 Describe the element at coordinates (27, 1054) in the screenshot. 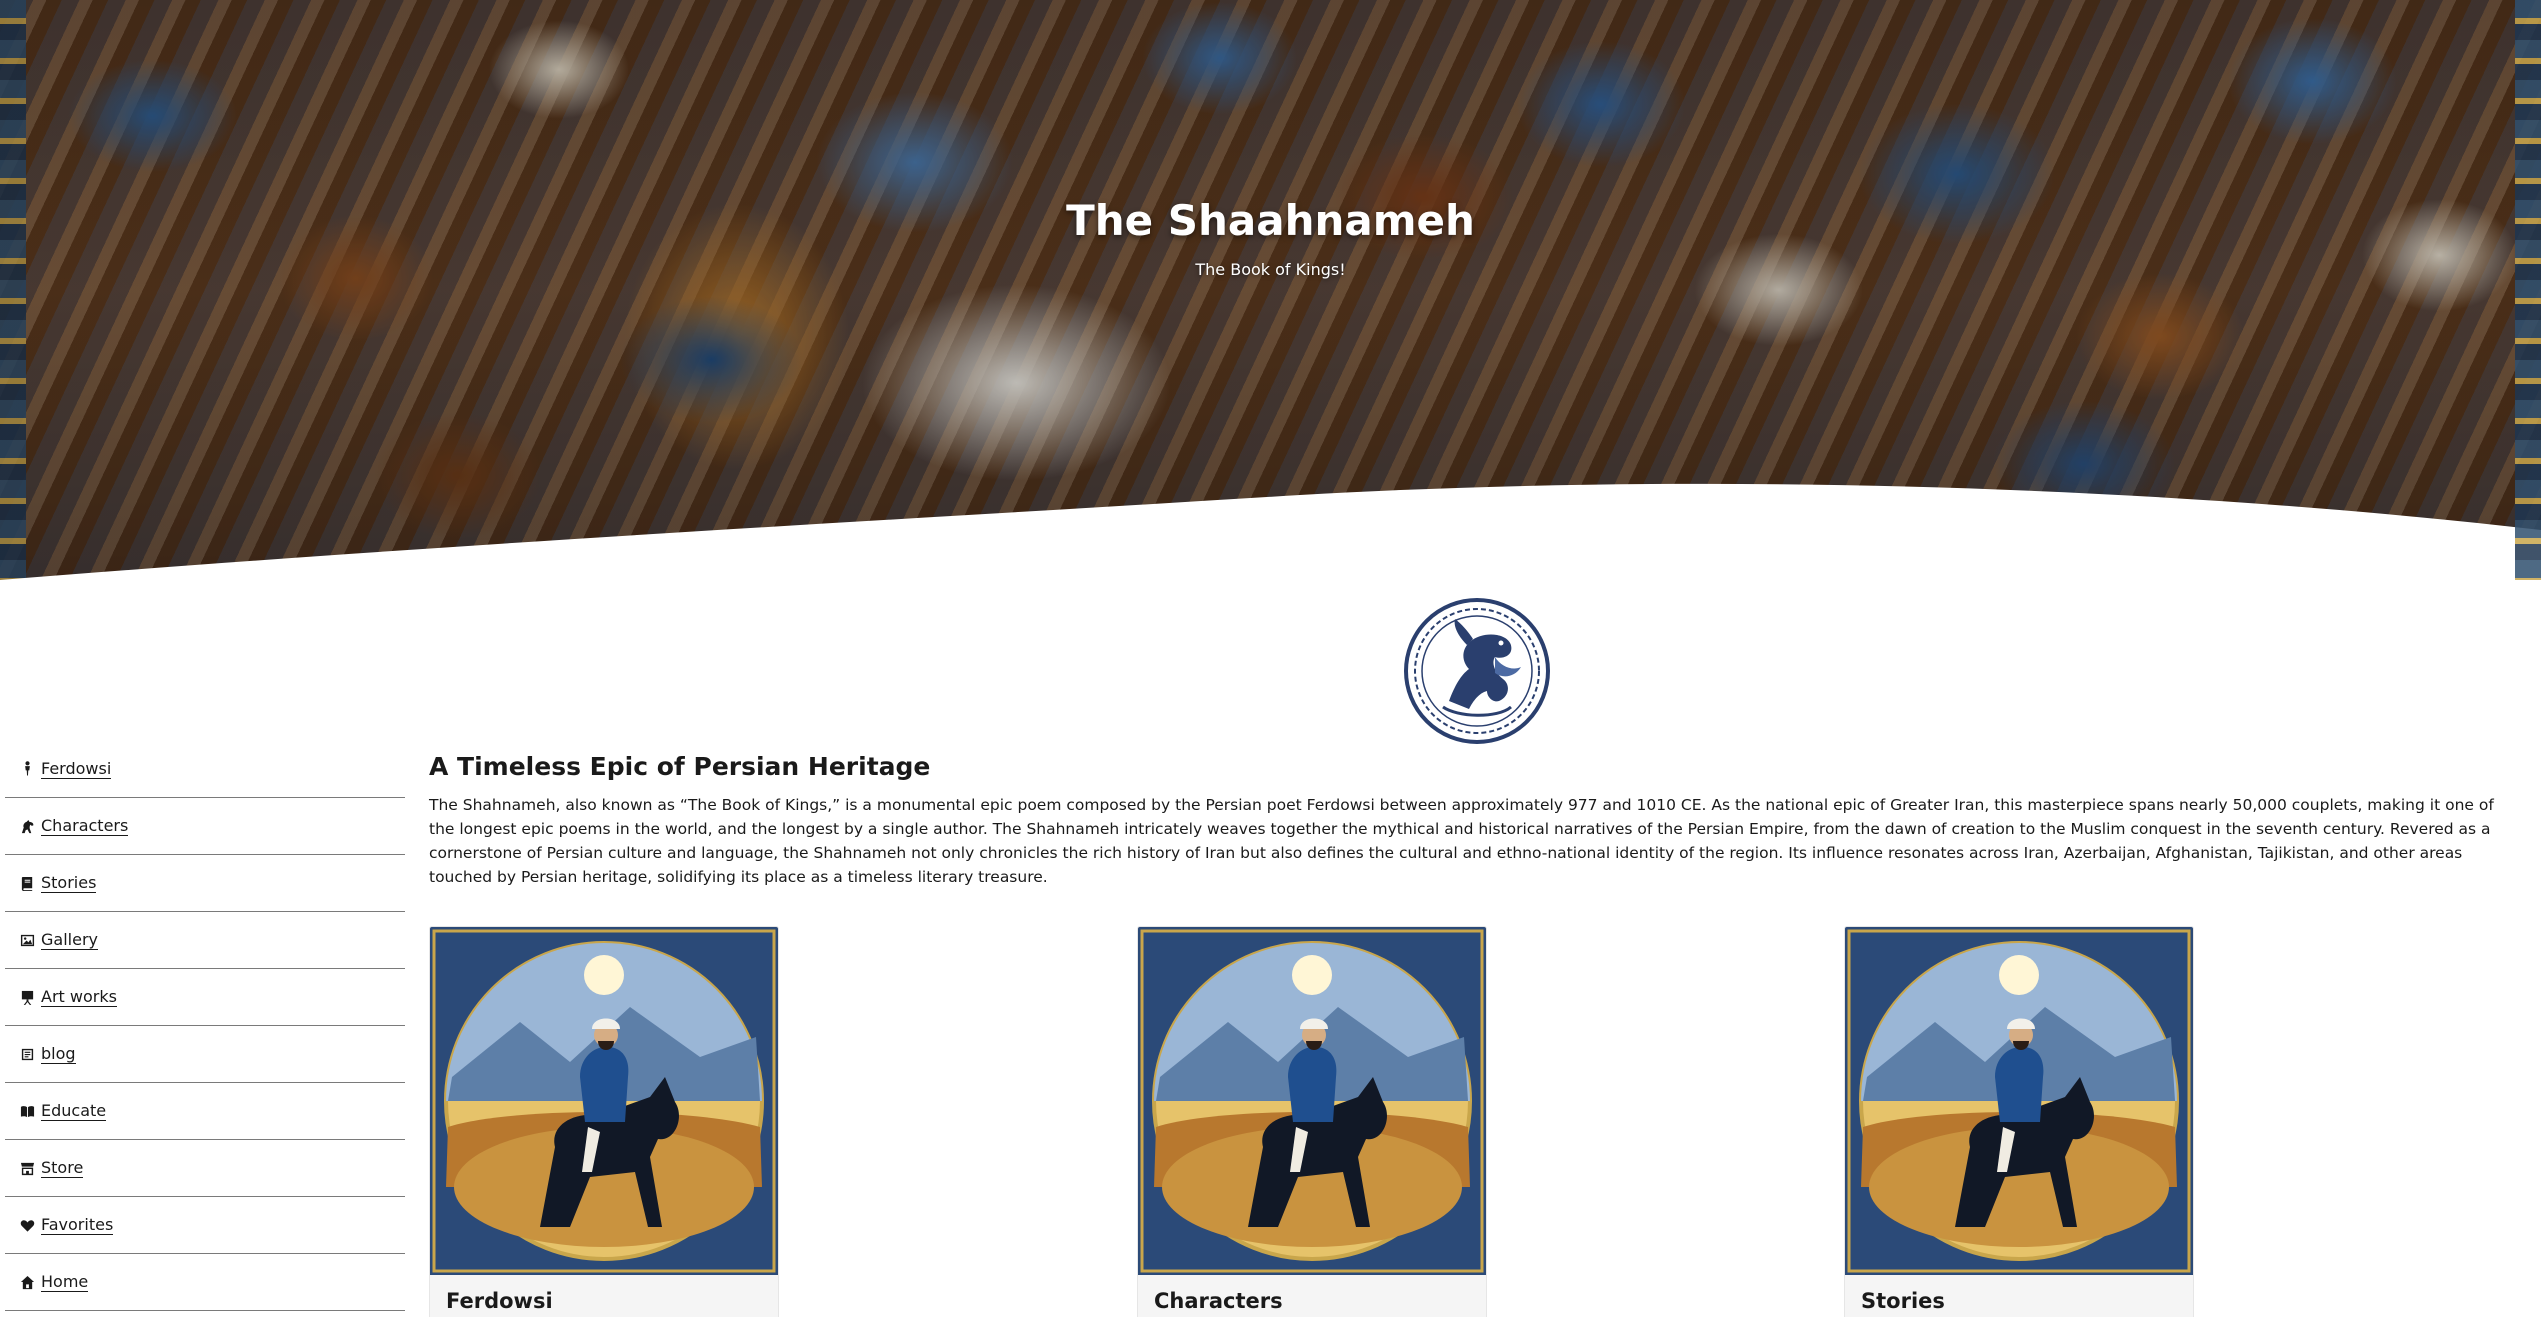

I see `blog-icon` at that location.